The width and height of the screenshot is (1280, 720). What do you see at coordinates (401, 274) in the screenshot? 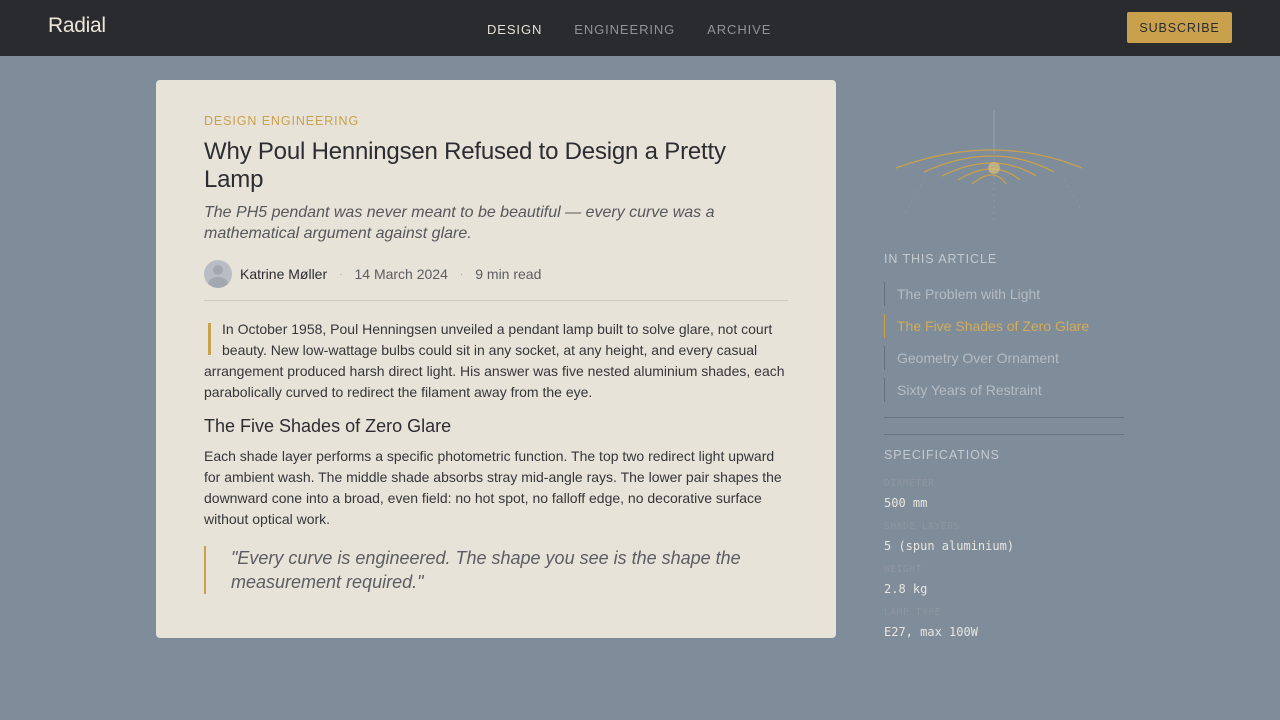
I see `publish-date: 14 March 2024` at bounding box center [401, 274].